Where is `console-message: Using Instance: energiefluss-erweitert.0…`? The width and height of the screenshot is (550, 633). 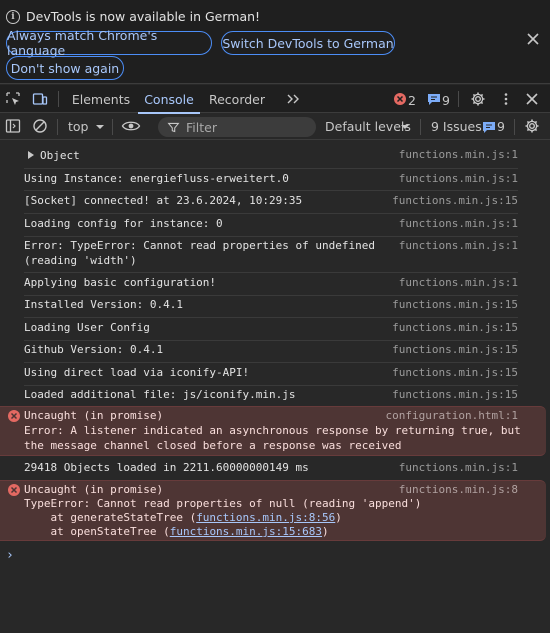 console-message: Using Instance: energiefluss-erweitert.0… is located at coordinates (275, 180).